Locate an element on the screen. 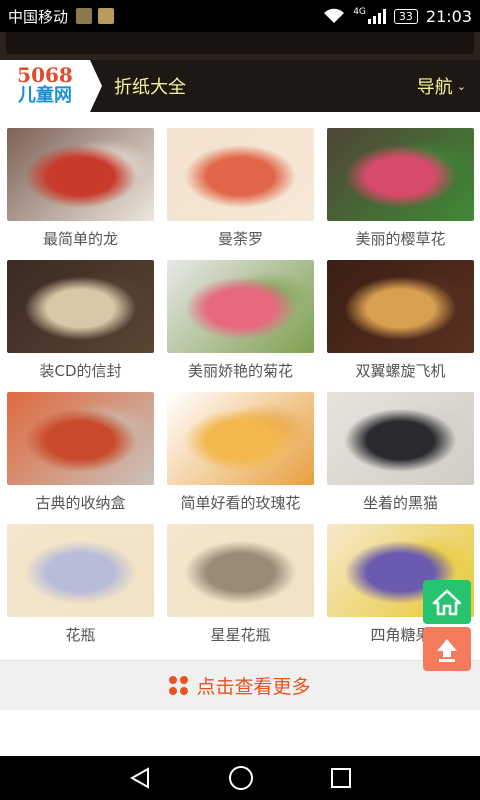 This screenshot has height=800, width=480. load-more-button: 点击查看更多 is located at coordinates (240, 685).